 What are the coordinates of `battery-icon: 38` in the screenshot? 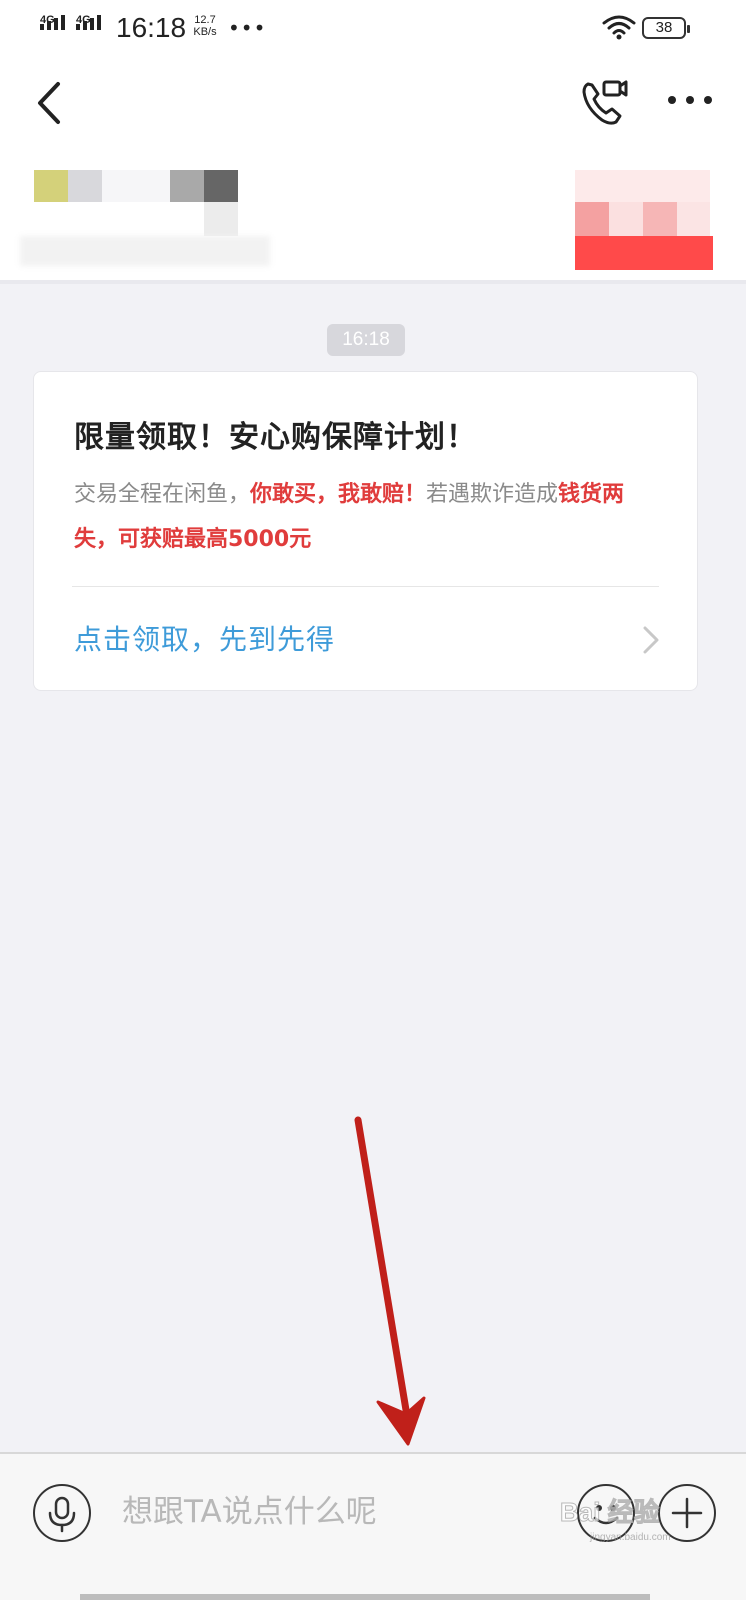 It's located at (666, 28).